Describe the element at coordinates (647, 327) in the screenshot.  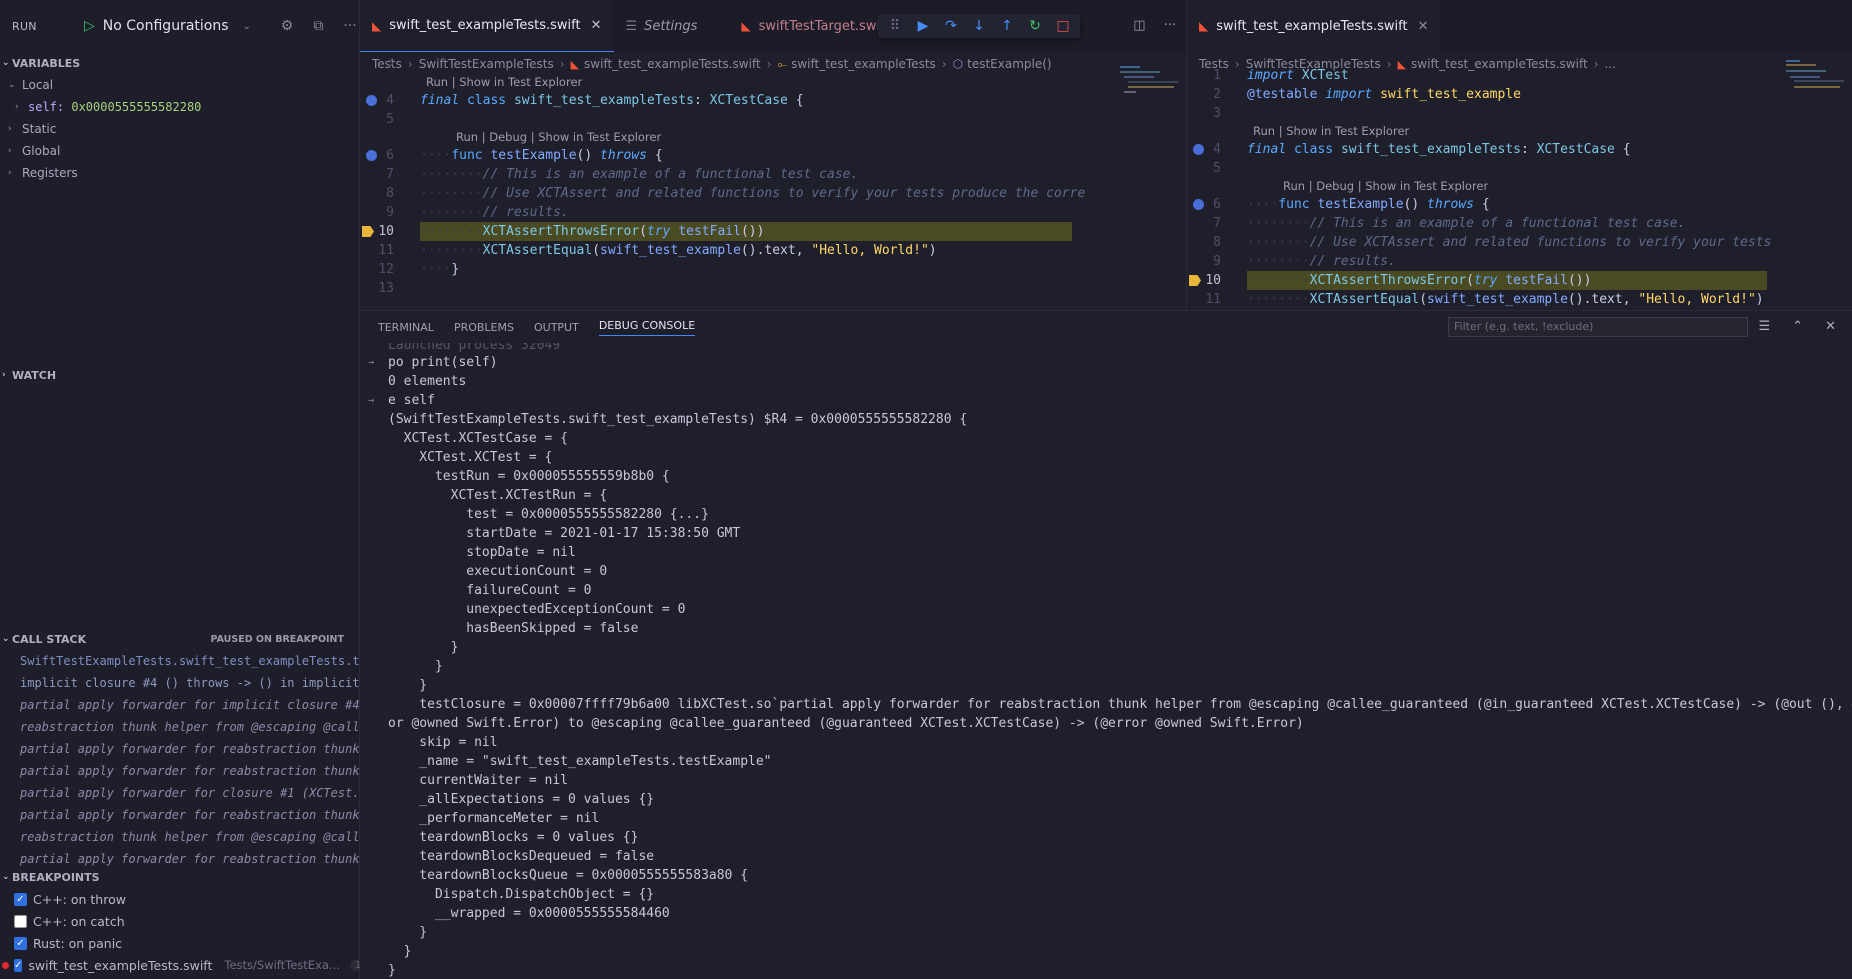
I see `tab-debug-console: DEBUG CONSOLE` at that location.